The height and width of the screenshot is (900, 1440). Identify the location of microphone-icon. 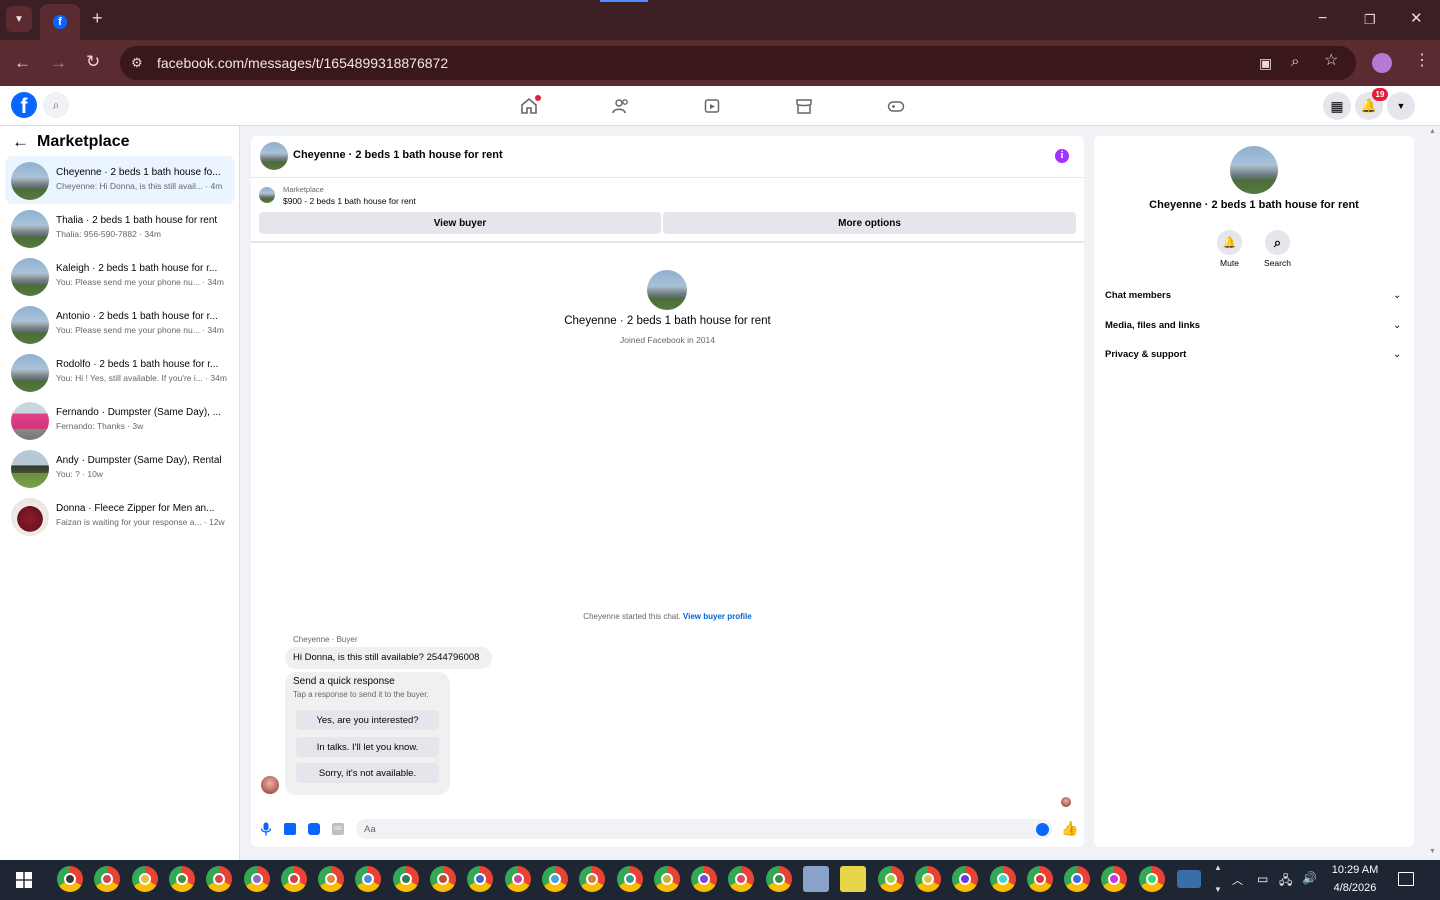
(266, 829).